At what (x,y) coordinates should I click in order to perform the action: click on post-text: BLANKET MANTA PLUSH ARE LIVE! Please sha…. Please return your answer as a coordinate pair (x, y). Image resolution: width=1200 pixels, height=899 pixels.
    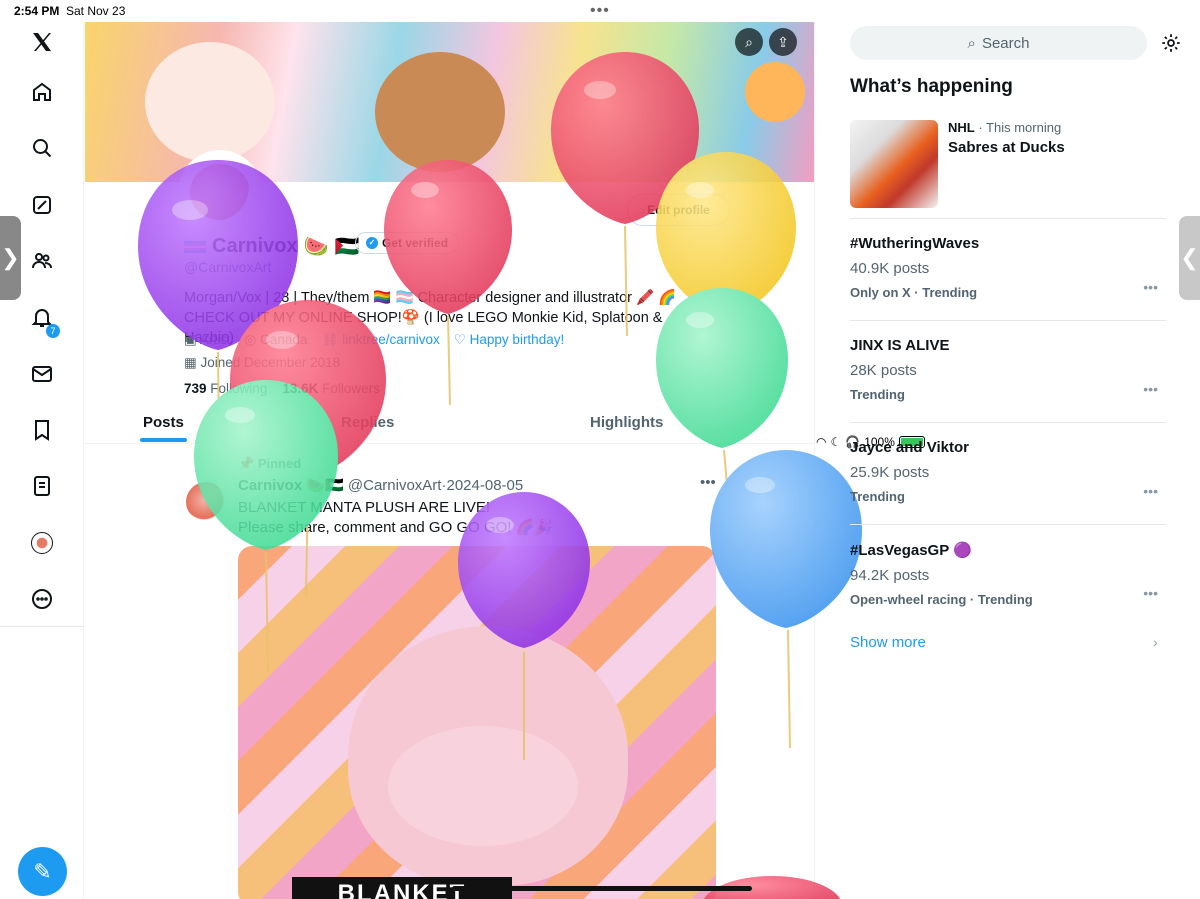
    Looking at the image, I should click on (395, 517).